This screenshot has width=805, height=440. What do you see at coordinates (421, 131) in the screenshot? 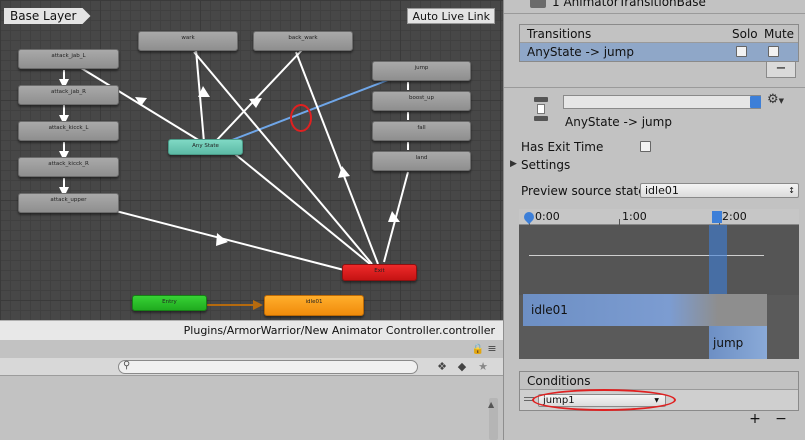
I see `state-fall: fall` at bounding box center [421, 131].